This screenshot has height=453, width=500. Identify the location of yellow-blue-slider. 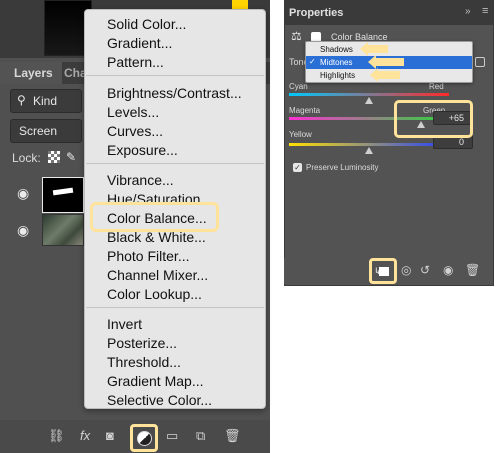
(369, 144).